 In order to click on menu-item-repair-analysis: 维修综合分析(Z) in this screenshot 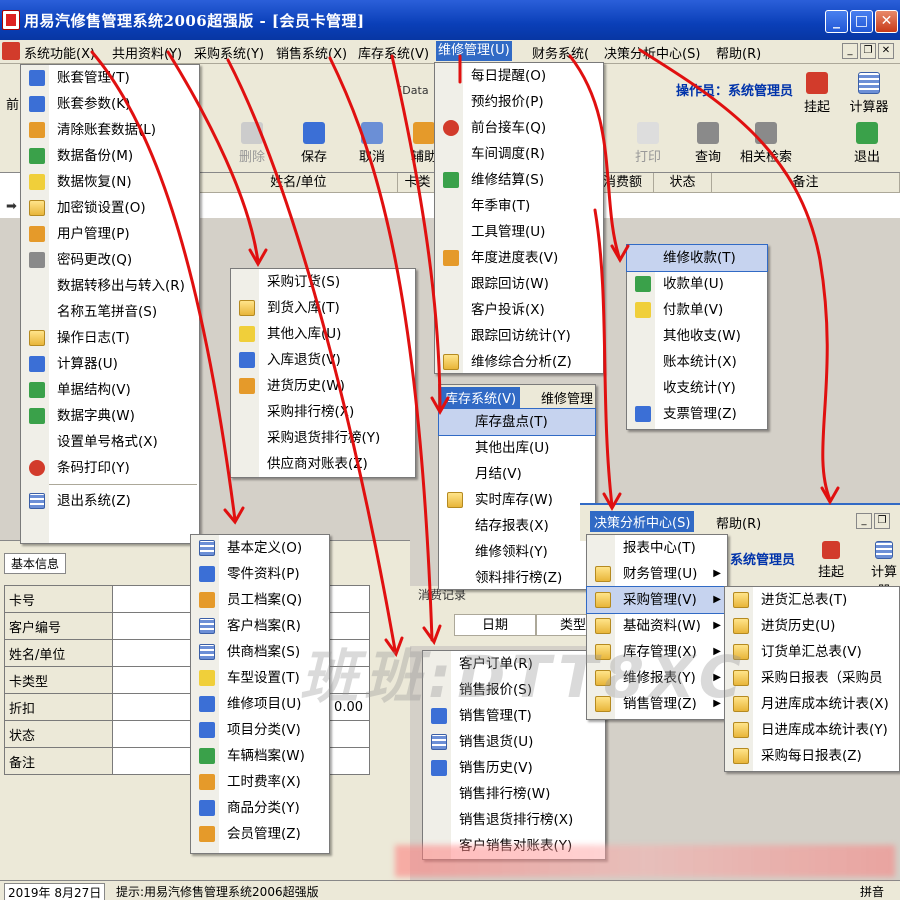, I will do `click(519, 362)`.